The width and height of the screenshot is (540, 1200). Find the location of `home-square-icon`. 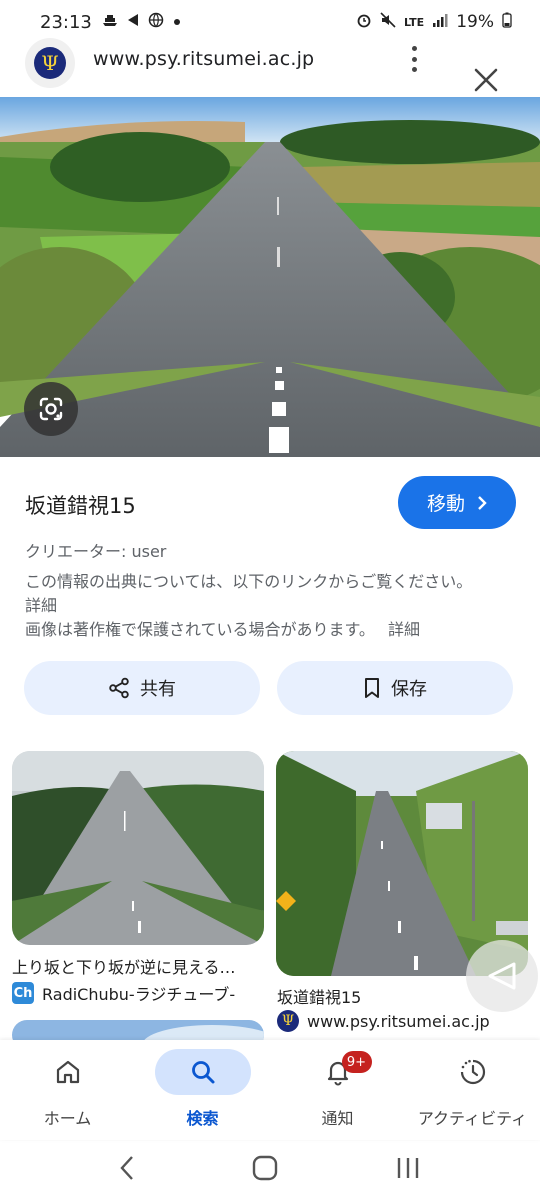

home-square-icon is located at coordinates (265, 1168).